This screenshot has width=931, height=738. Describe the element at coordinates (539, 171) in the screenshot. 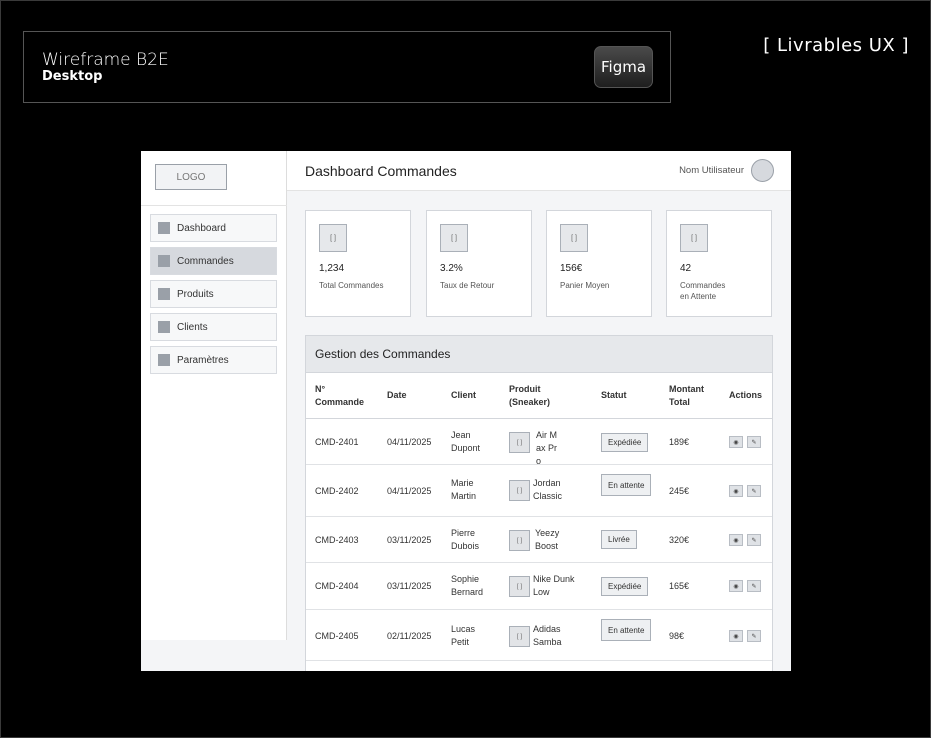

I see `topbar: Dashboard Commandes Nom Utilisateur` at that location.